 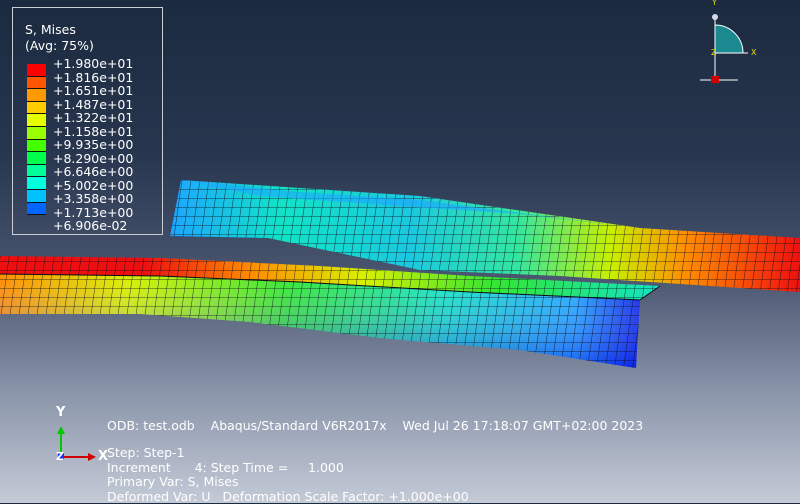 What do you see at coordinates (713, 52) in the screenshot?
I see `view-triad-z-label: Z` at bounding box center [713, 52].